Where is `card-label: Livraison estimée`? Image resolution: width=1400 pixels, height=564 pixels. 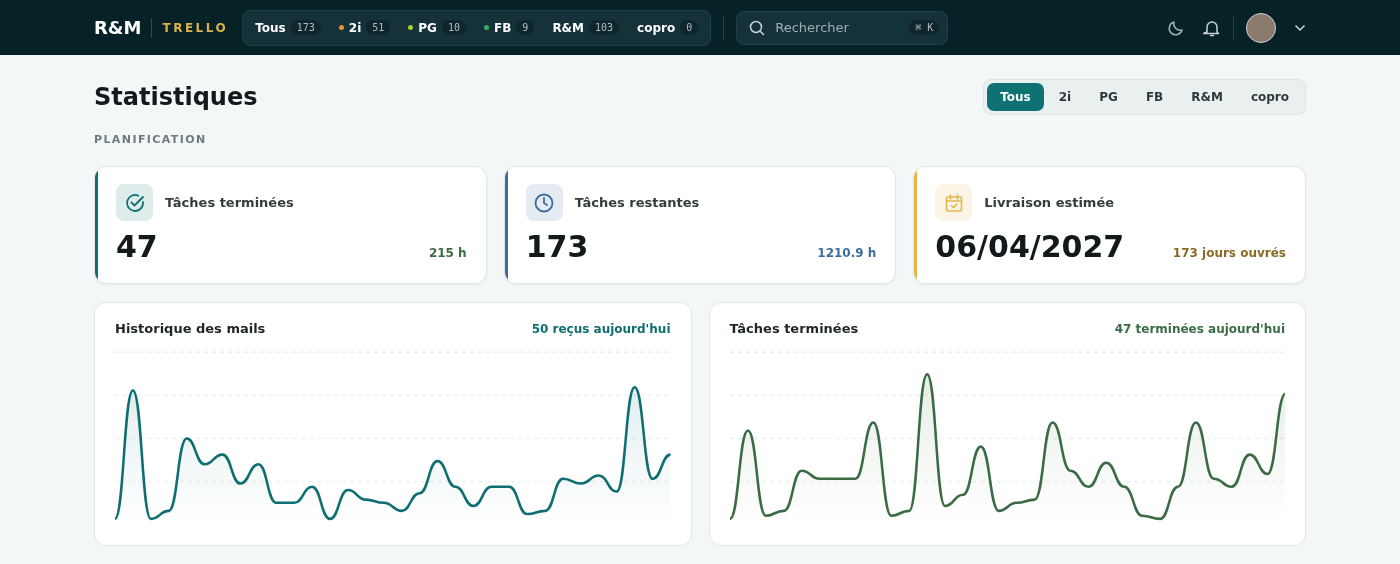 card-label: Livraison estimée is located at coordinates (1049, 202).